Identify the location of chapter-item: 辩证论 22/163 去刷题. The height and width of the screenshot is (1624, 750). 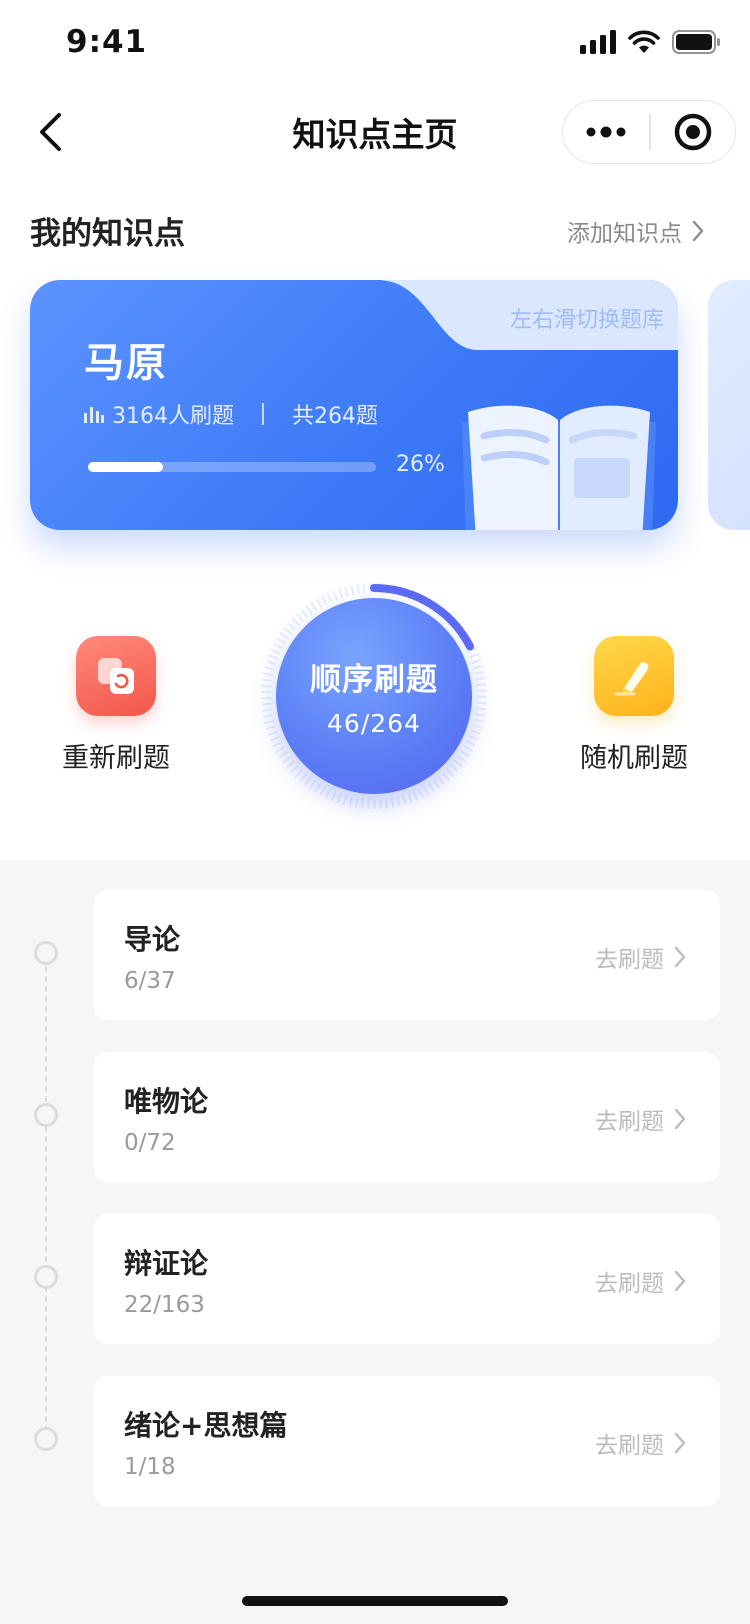
(375, 1279).